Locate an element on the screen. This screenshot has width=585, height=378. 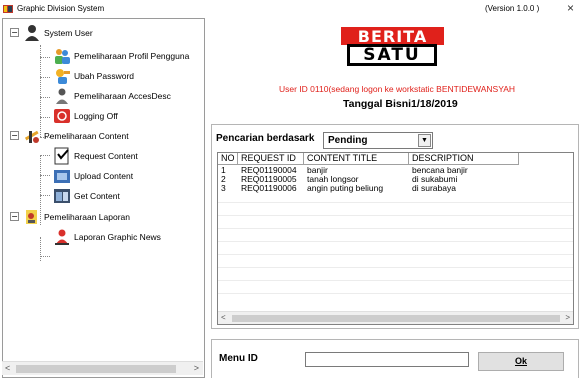
table-header: NO REQUEST ID CONTENT TITLE DESCRIPTION is located at coordinates (368, 159).